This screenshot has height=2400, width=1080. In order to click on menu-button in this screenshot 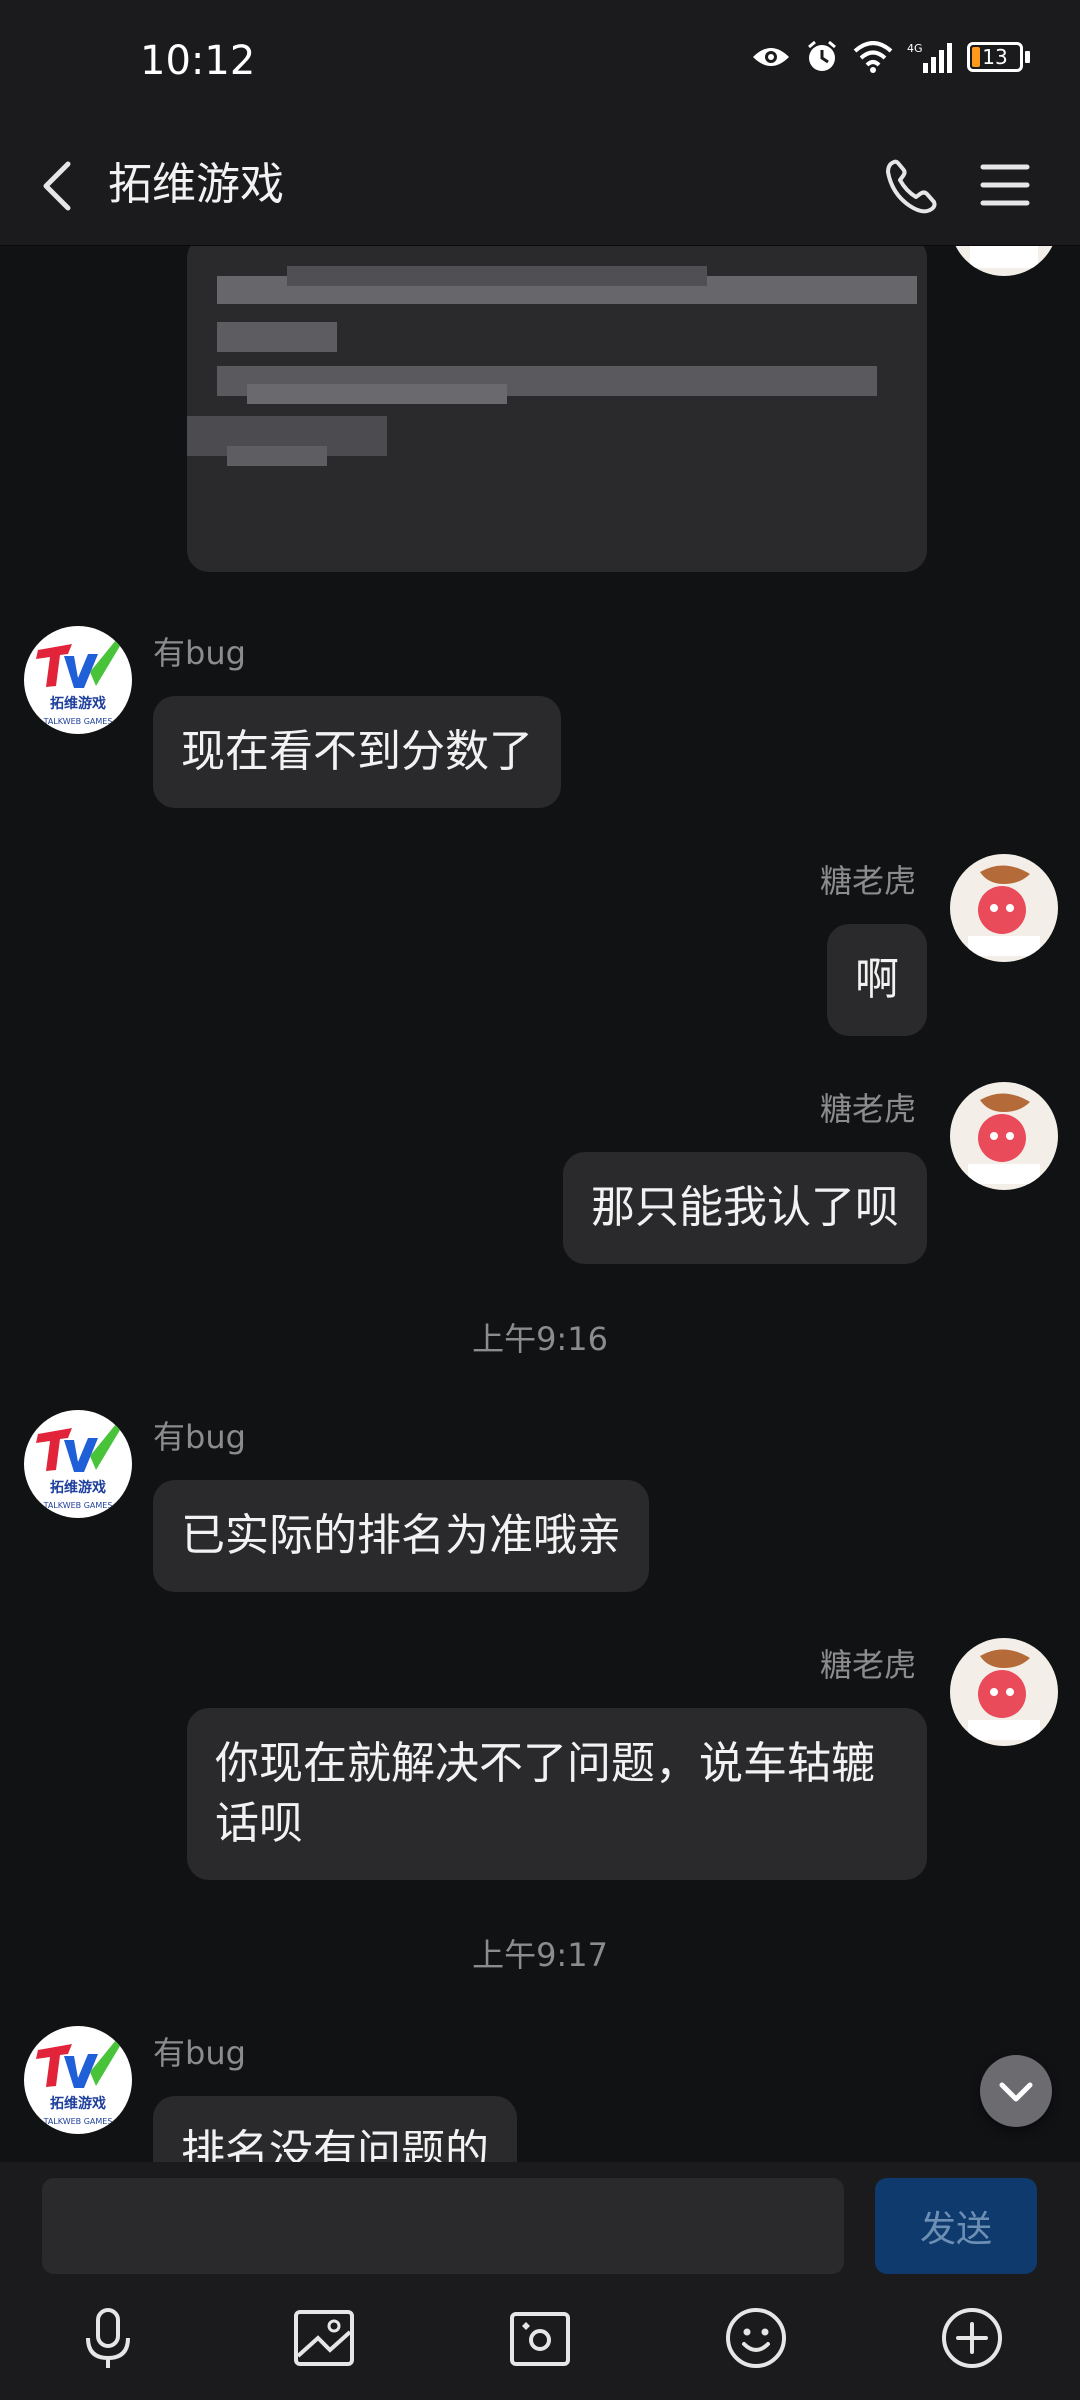, I will do `click(1005, 185)`.